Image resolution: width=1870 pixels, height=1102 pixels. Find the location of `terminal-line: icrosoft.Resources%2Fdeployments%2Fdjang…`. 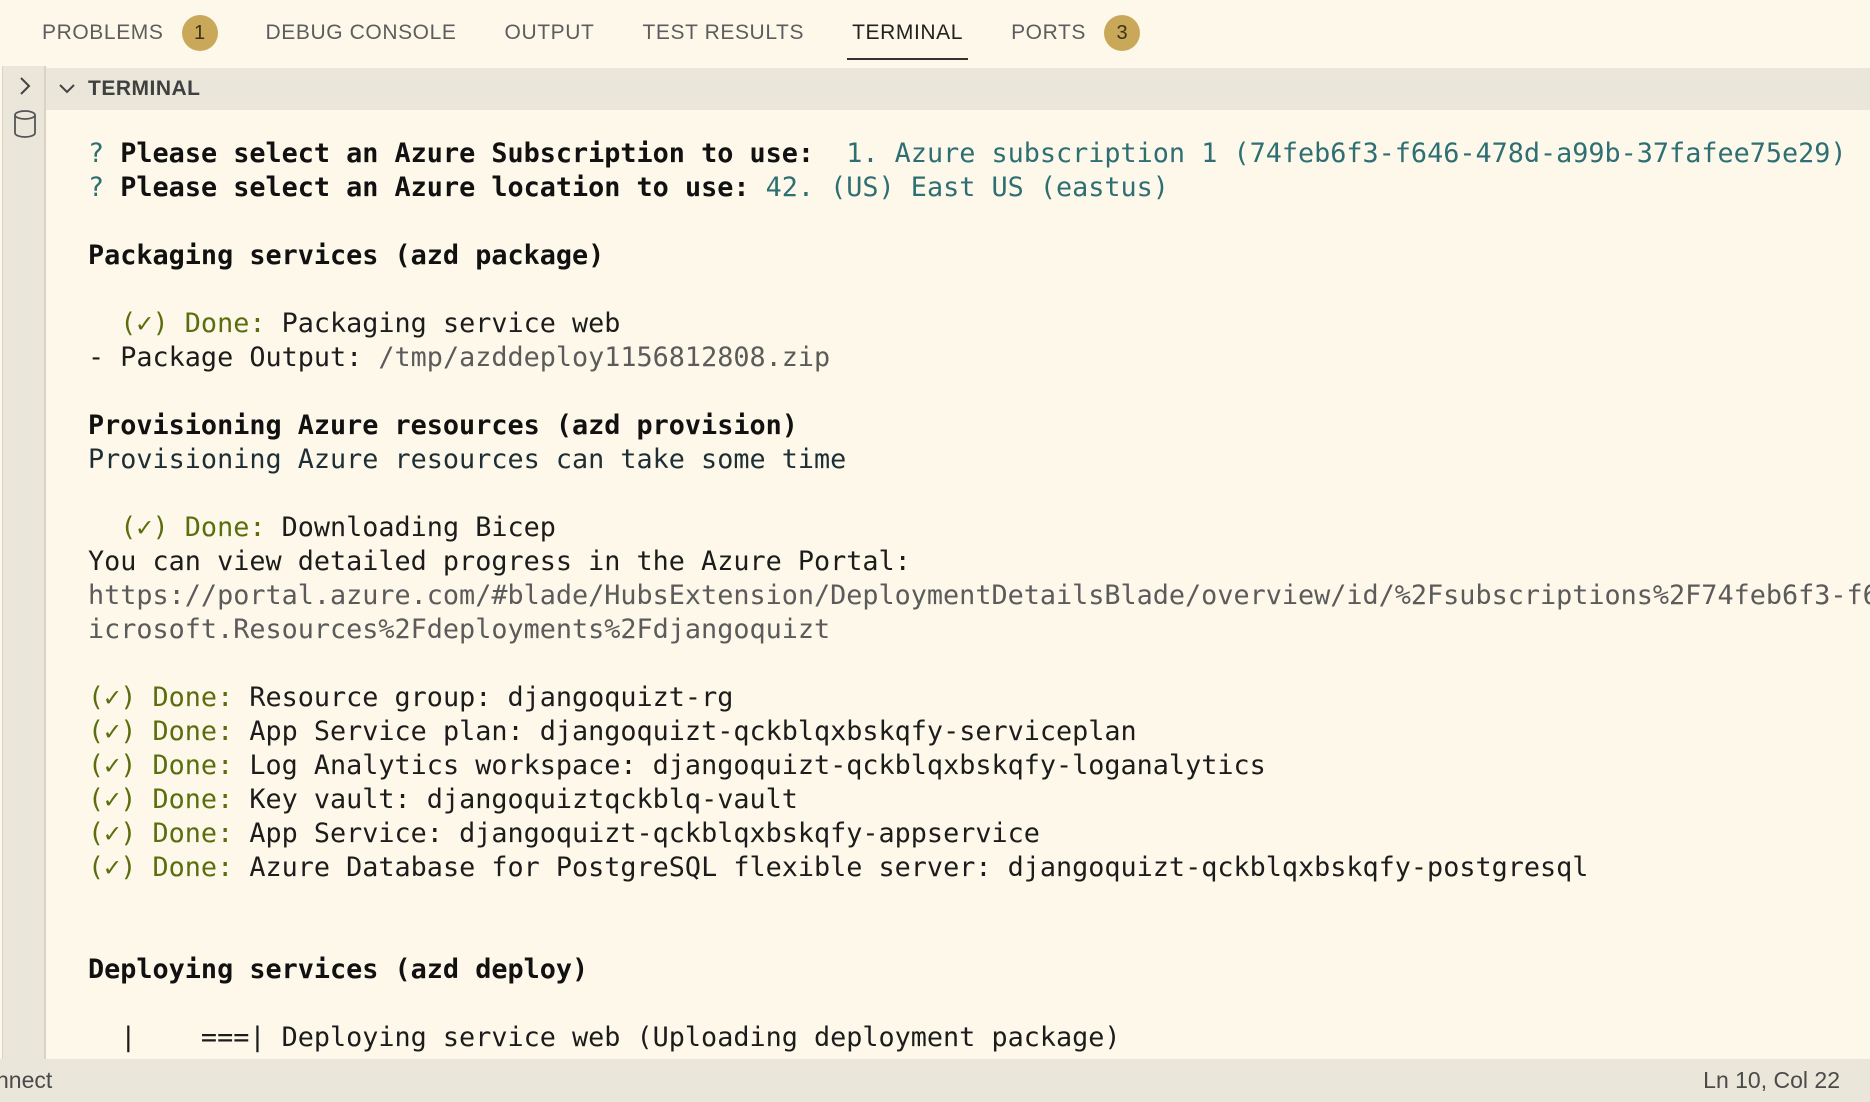

terminal-line: icrosoft.Resources%2Fdeployments%2Fdjang… is located at coordinates (979, 630).